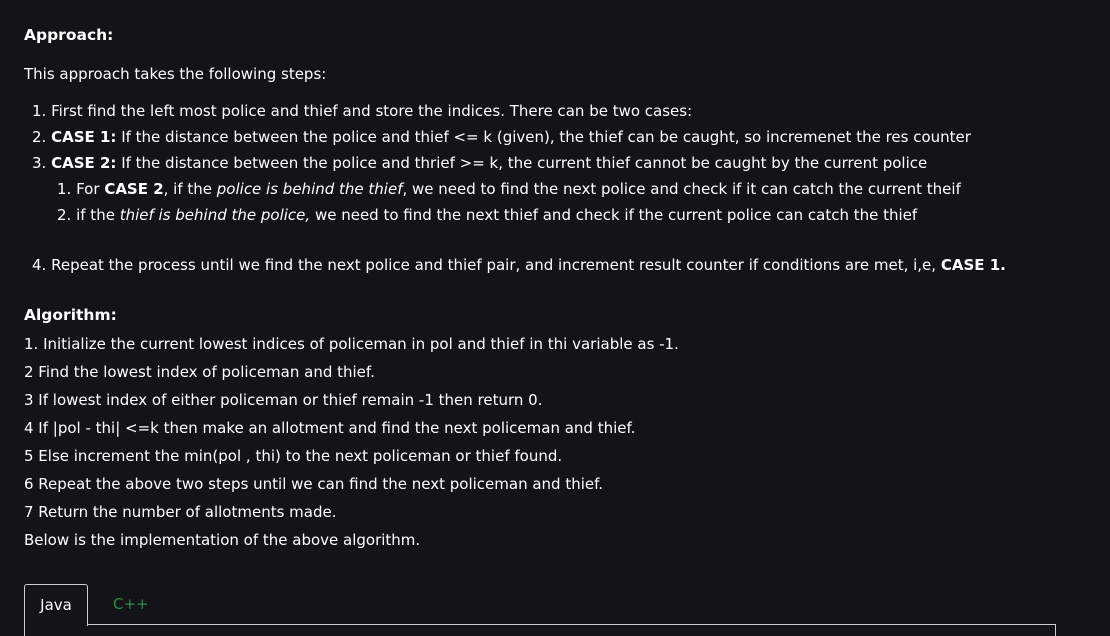 Image resolution: width=1110 pixels, height=636 pixels. Describe the element at coordinates (571, 624) in the screenshot. I see `tab-bar-divider` at that location.